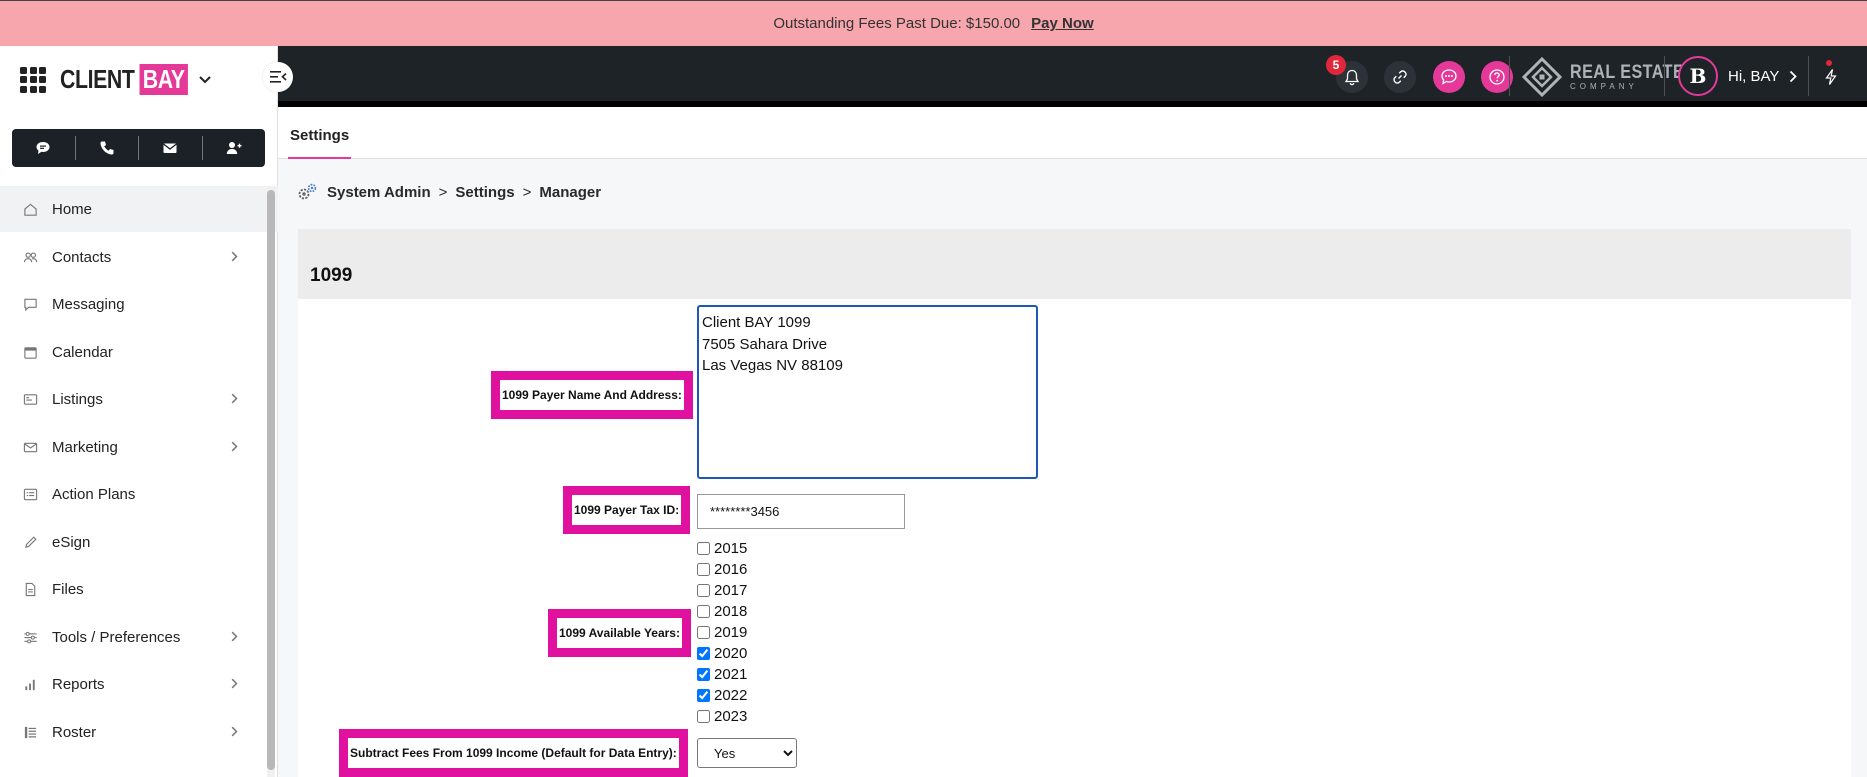 This screenshot has width=1867, height=777. I want to click on year-option: 2015, so click(722, 548).